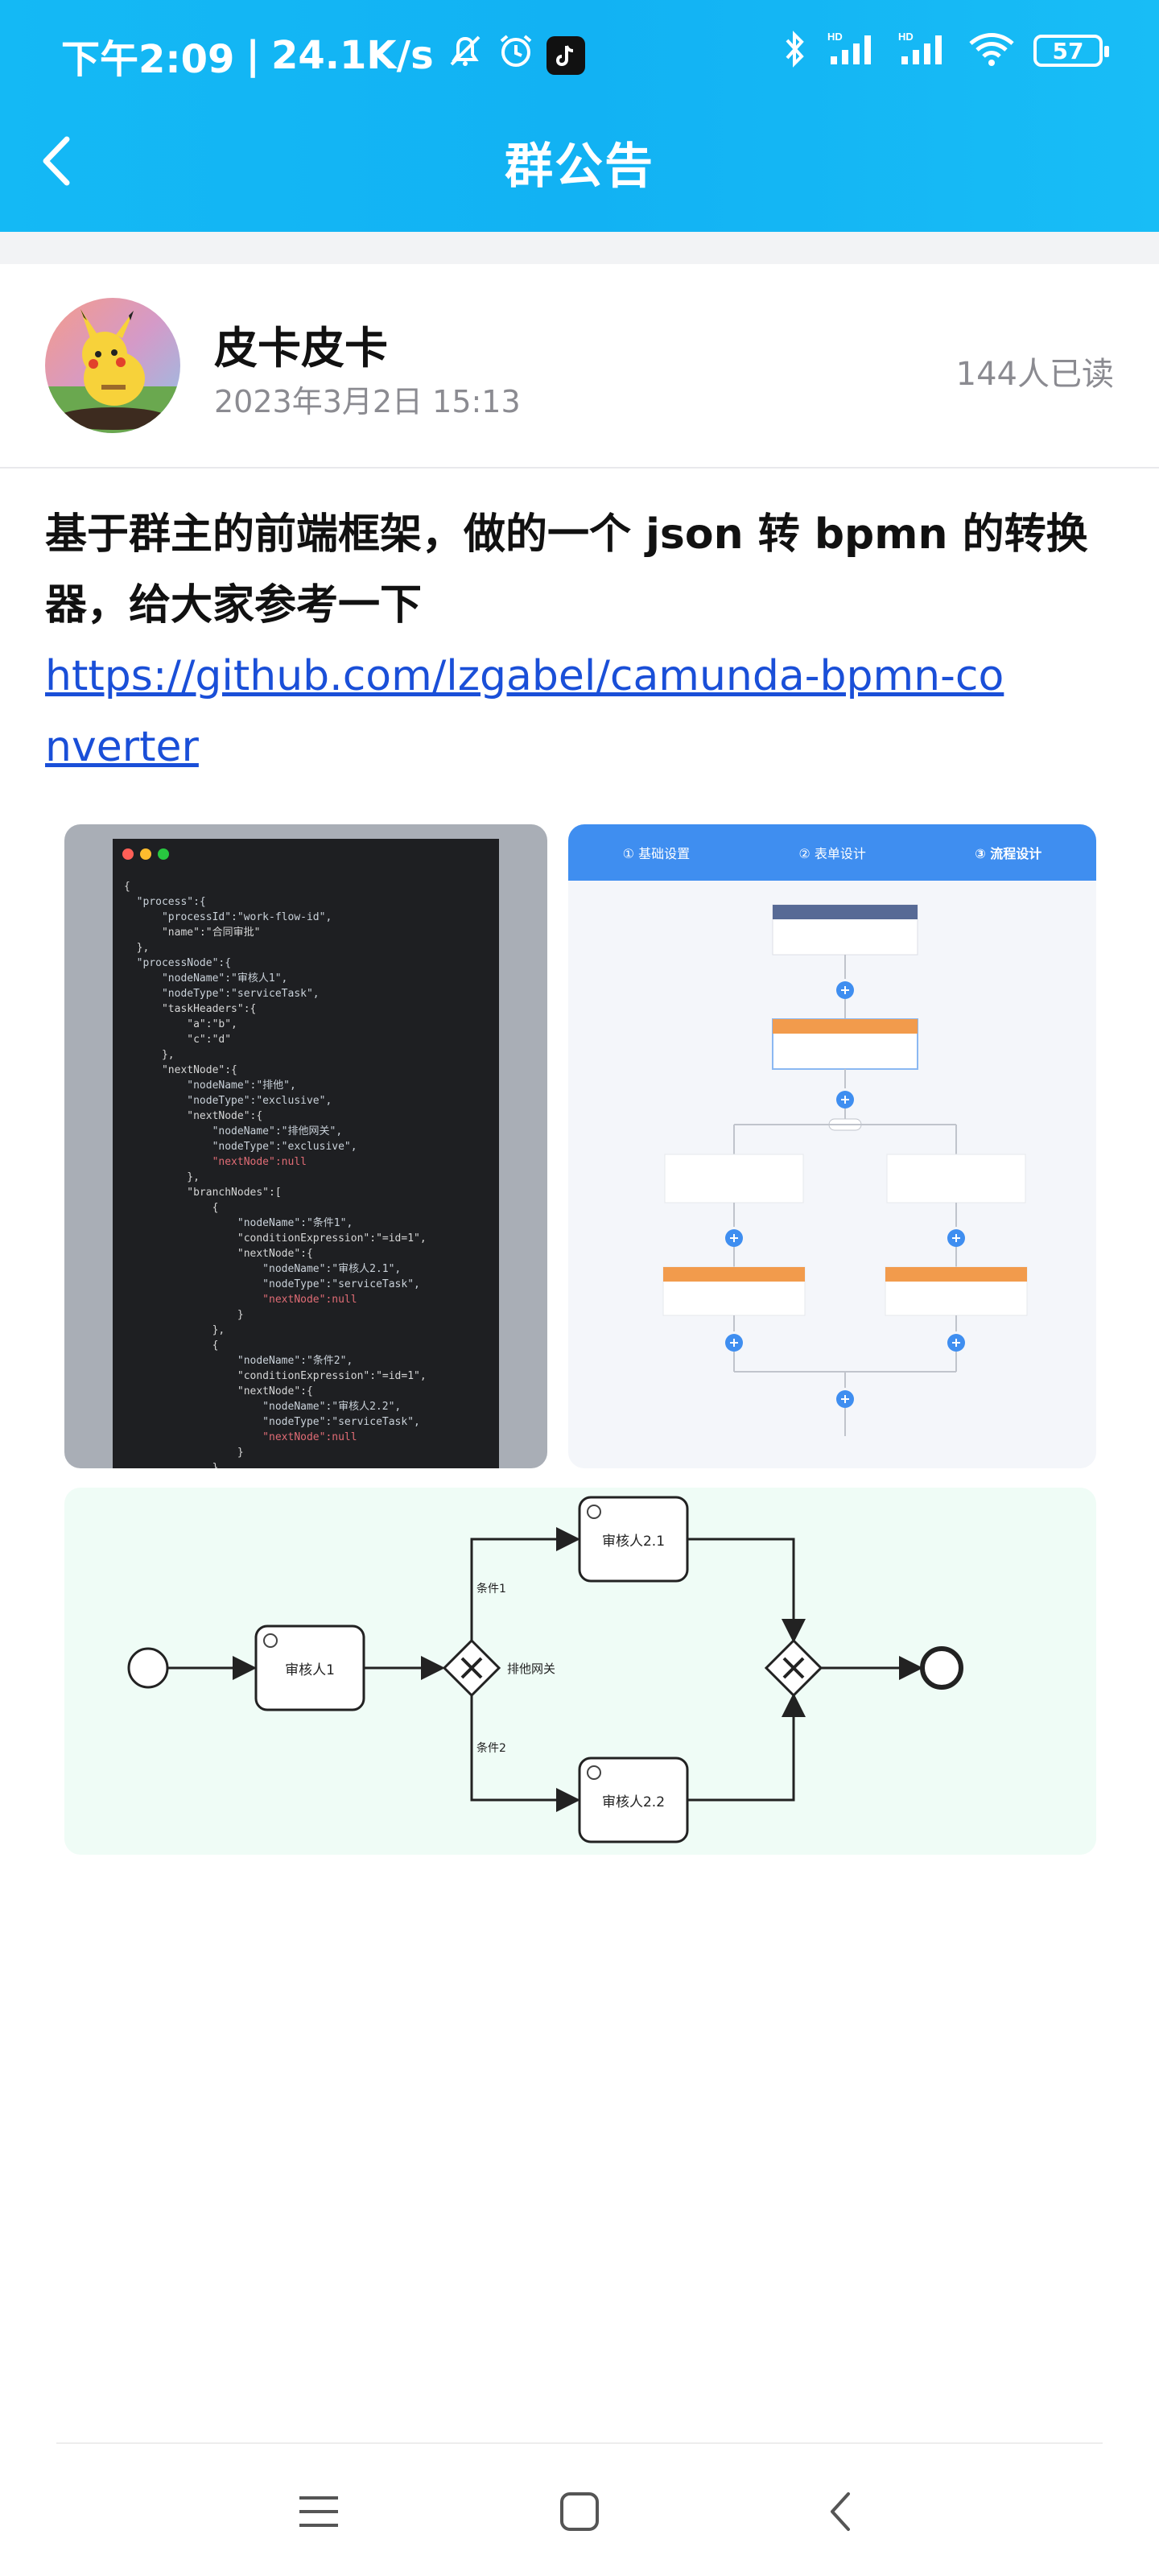  Describe the element at coordinates (210, 1086) in the screenshot. I see `code-line: "nodeName":"排他",` at that location.